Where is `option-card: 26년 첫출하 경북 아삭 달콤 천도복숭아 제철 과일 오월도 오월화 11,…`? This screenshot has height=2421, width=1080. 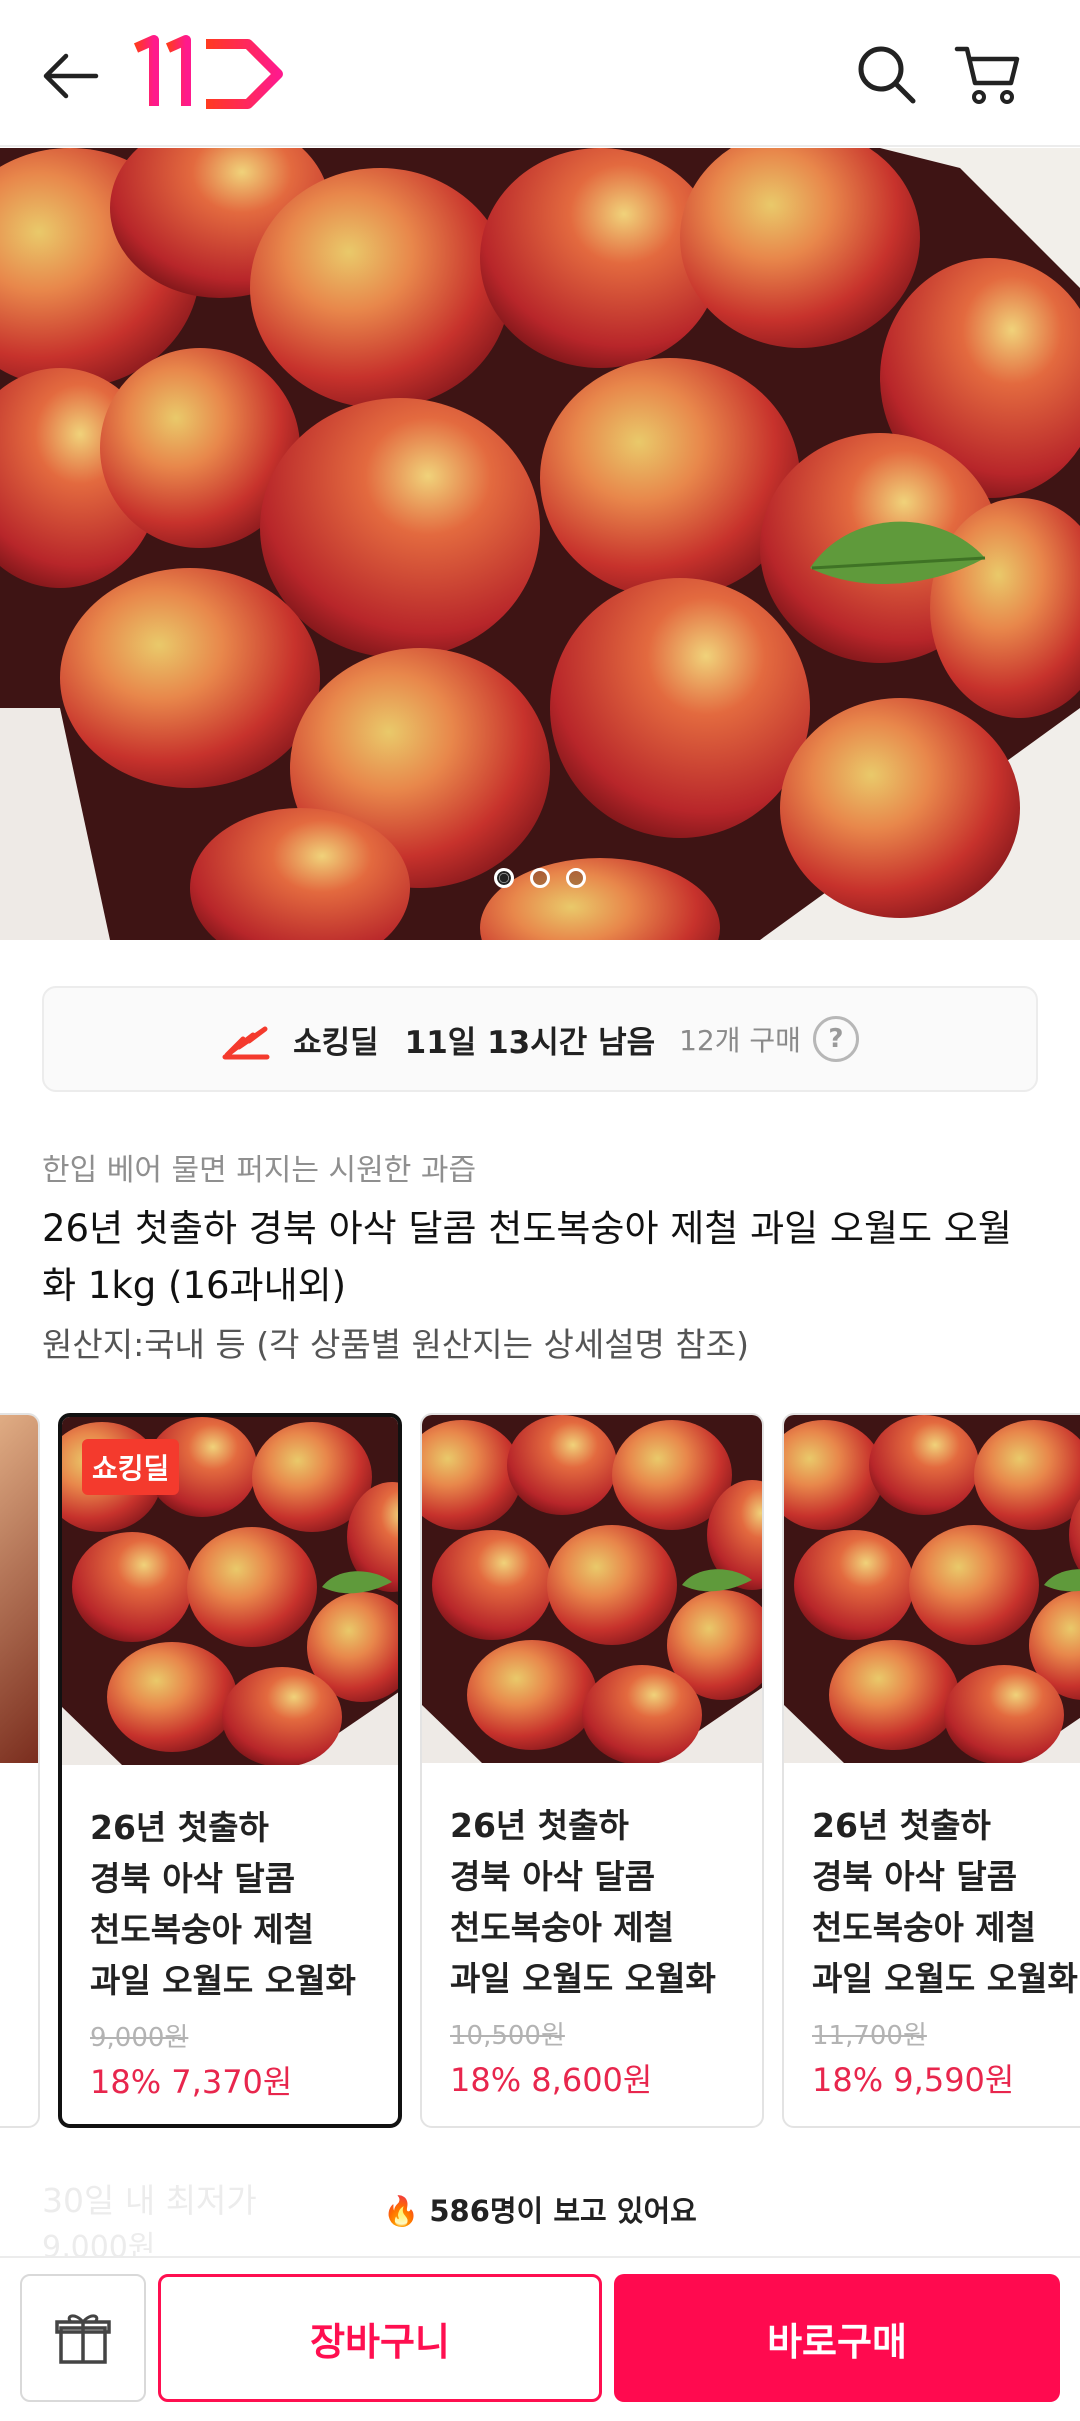
option-card: 26년 첫출하 경북 아삭 달콤 천도복숭아 제철 과일 오월도 오월화 11,… is located at coordinates (931, 1770).